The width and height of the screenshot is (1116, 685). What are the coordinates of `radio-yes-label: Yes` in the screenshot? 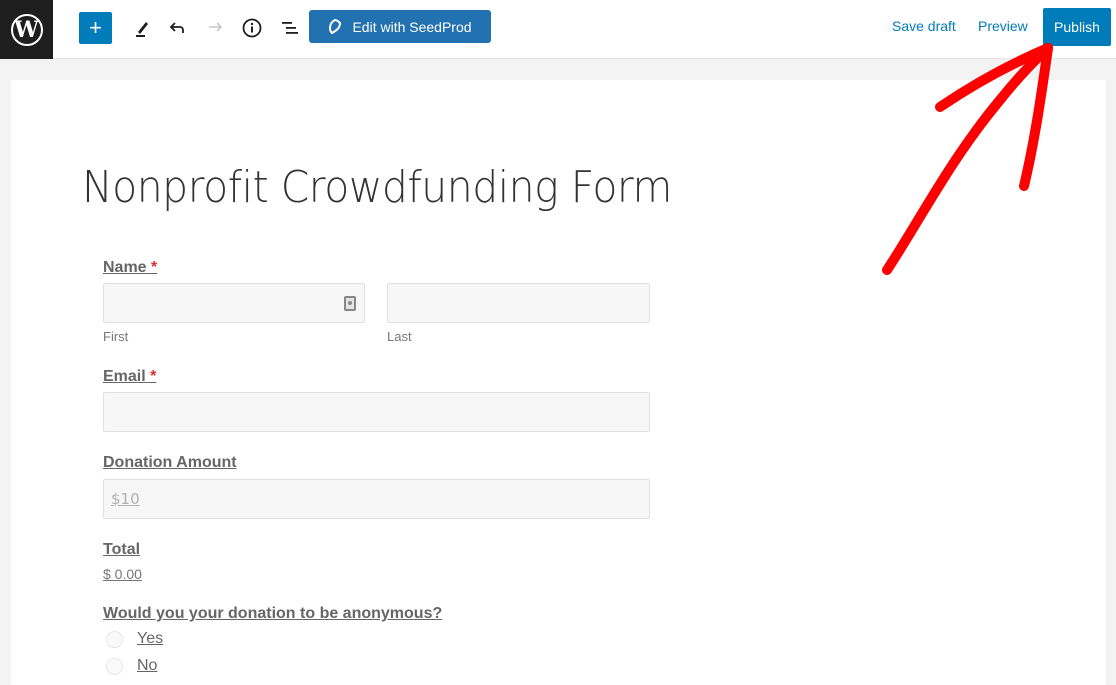 It's located at (150, 639).